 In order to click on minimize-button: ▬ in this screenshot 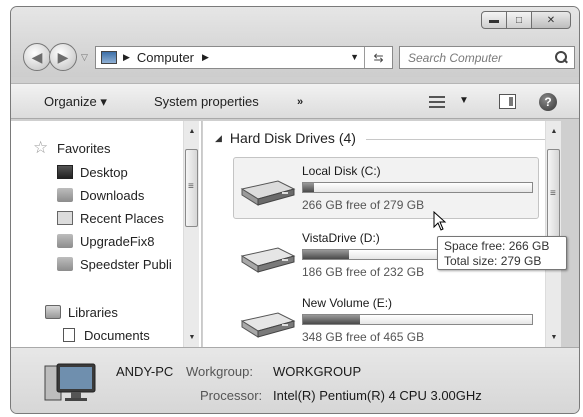, I will do `click(494, 20)`.